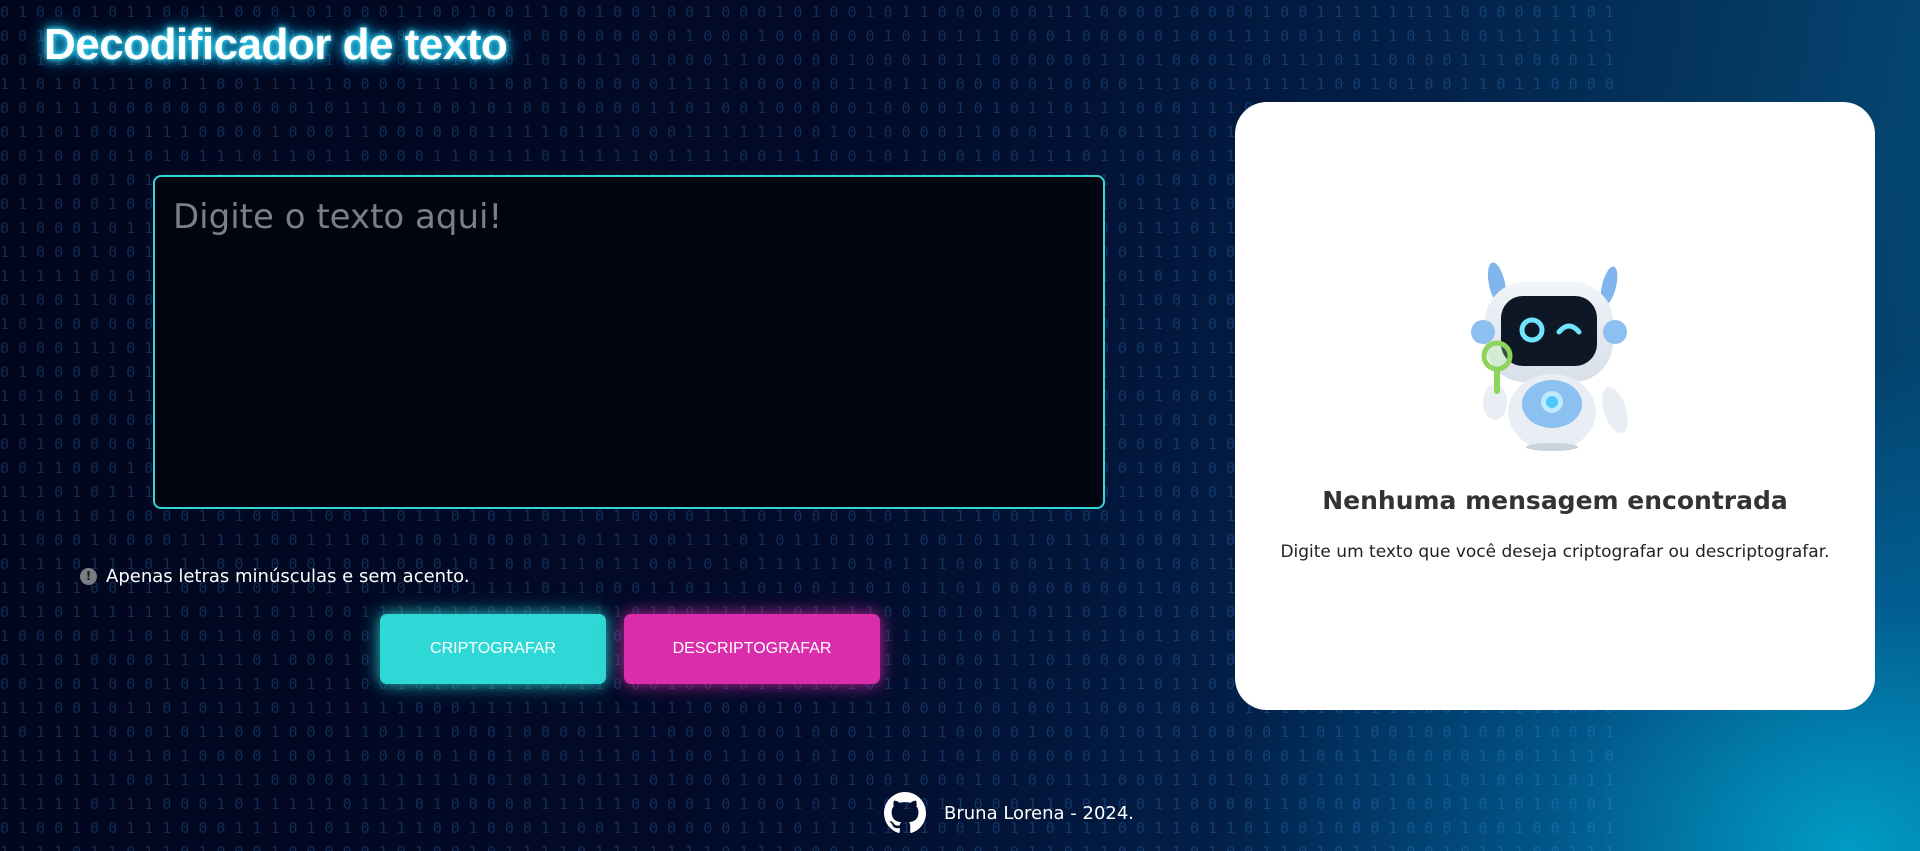 The image size is (1920, 851). What do you see at coordinates (1039, 813) in the screenshot?
I see `footer-text: Bruna Lorena - 2024.` at bounding box center [1039, 813].